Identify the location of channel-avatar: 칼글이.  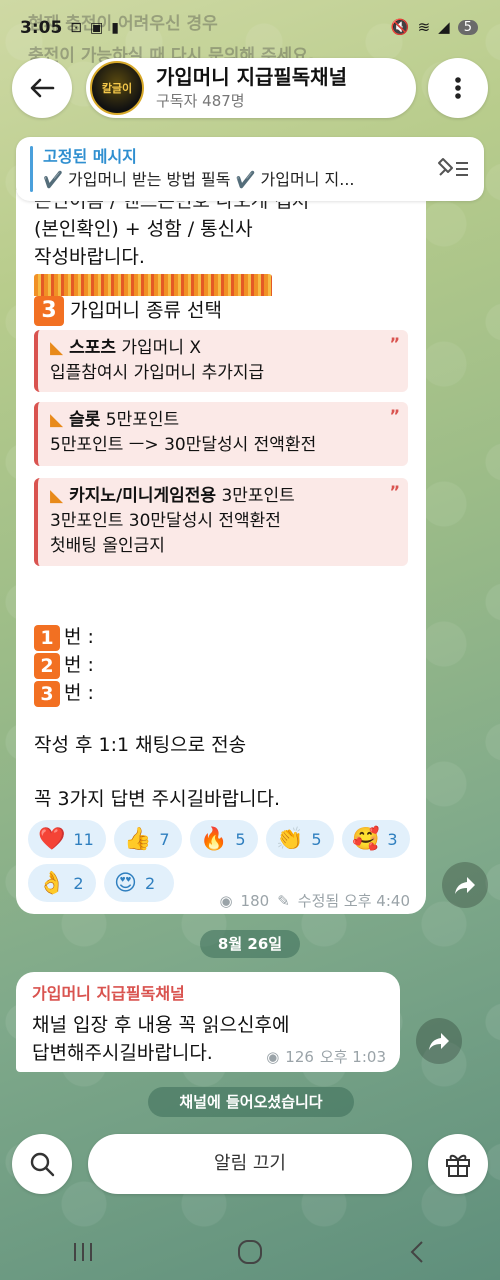
(117, 88).